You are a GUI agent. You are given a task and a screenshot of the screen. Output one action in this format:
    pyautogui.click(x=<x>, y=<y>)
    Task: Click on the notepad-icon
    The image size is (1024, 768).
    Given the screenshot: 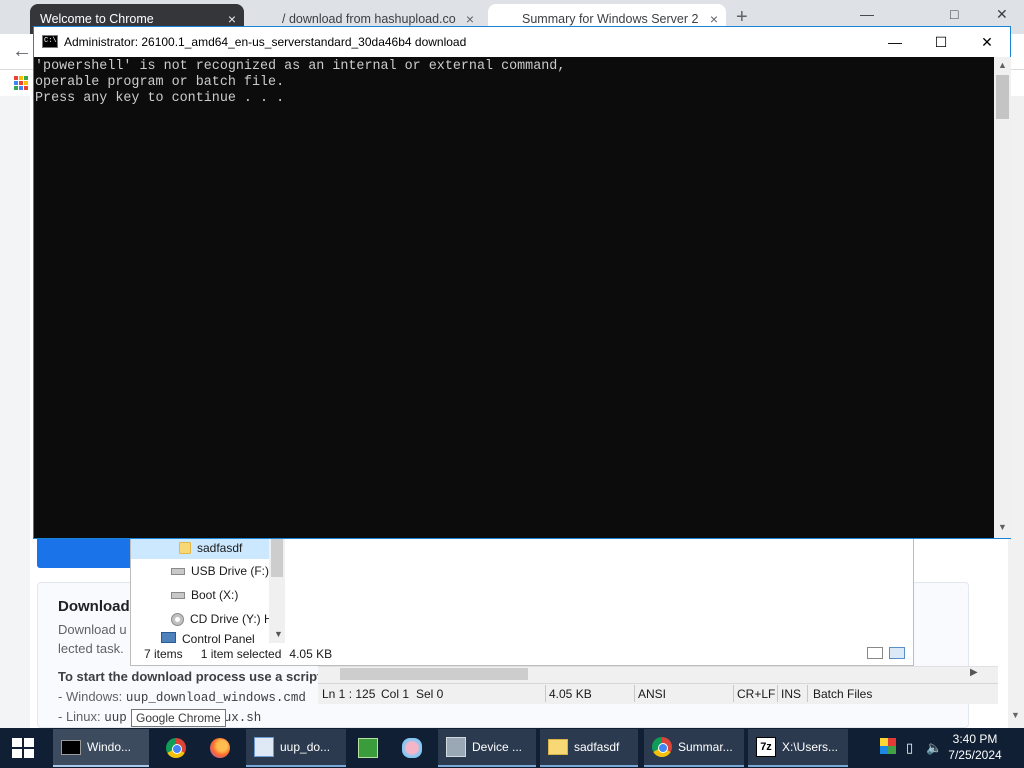 What is the action you would take?
    pyautogui.click(x=264, y=747)
    